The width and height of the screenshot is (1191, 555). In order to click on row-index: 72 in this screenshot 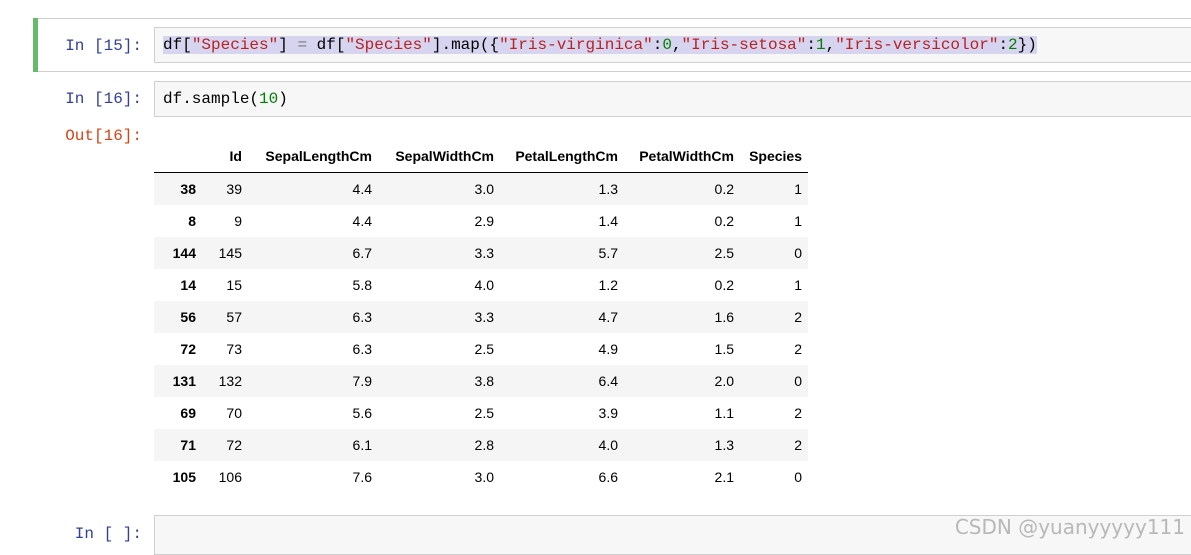, I will do `click(188, 349)`.